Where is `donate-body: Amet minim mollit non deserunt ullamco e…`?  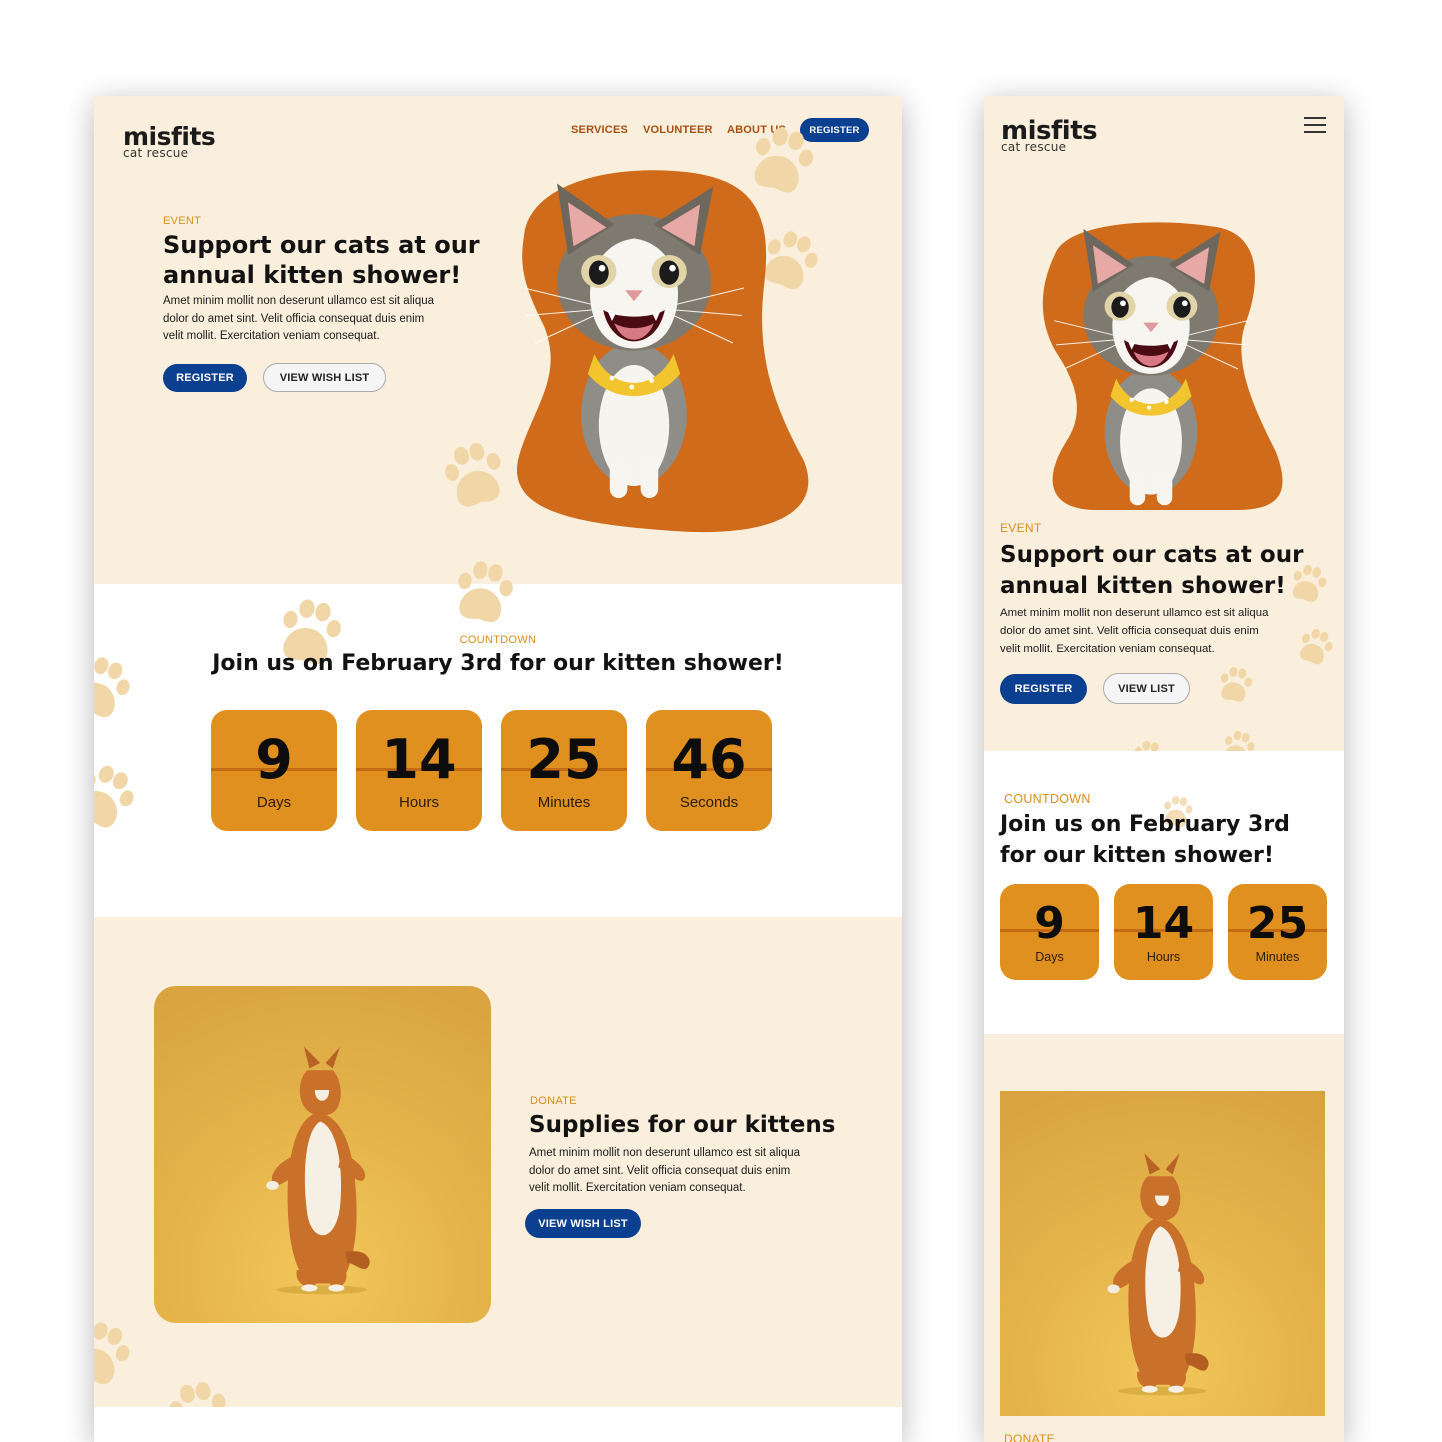
donate-body: Amet minim mollit non deserunt ullamco e… is located at coordinates (664, 1171).